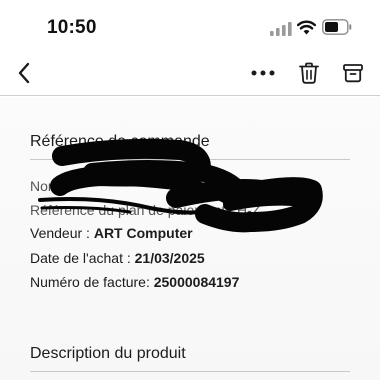 Image resolution: width=380 pixels, height=380 pixels. I want to click on product-description-title: Description du produit, so click(108, 353).